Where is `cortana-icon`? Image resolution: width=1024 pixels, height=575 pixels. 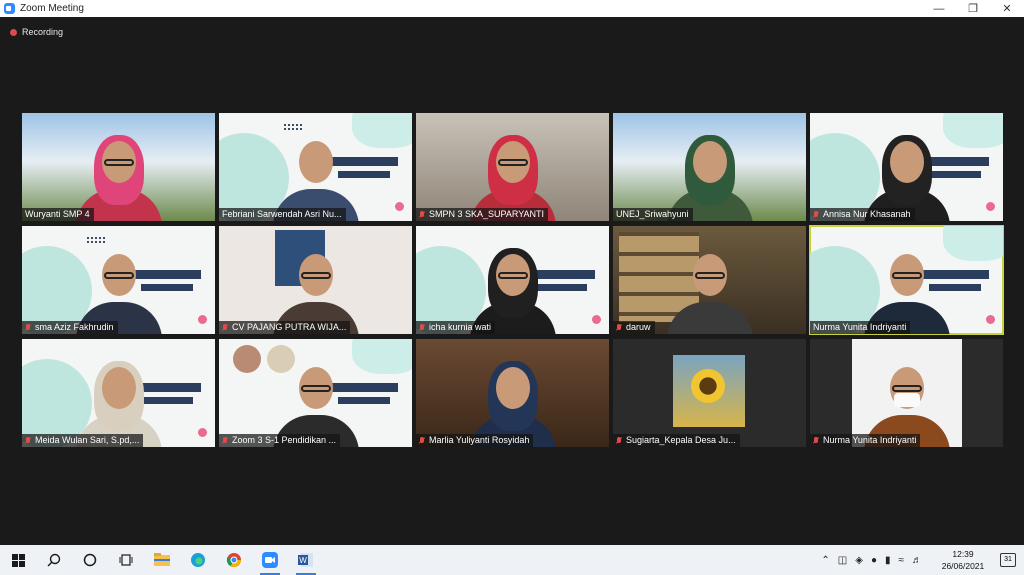 cortana-icon is located at coordinates (90, 560).